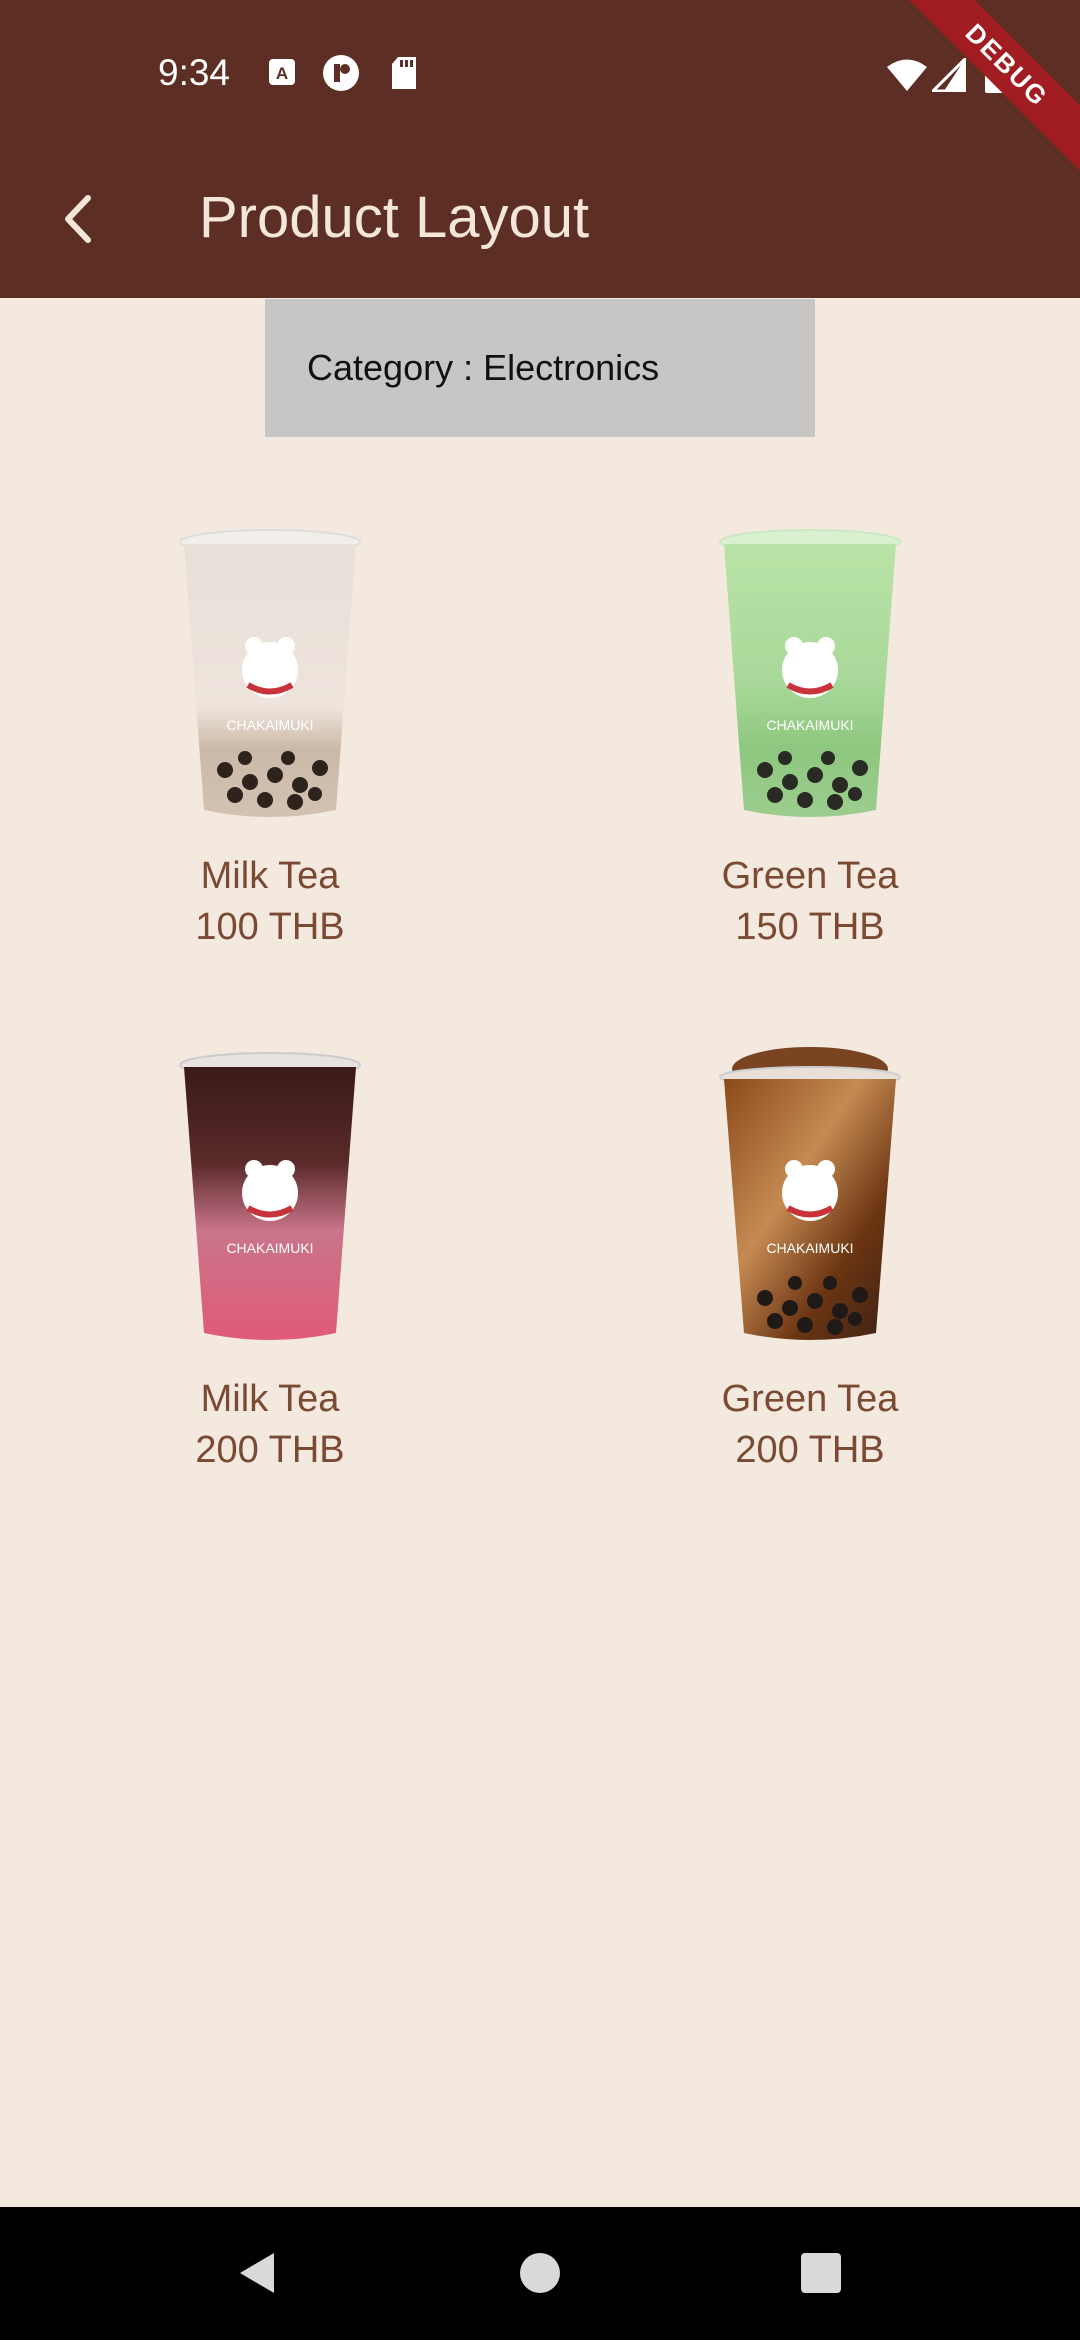 The height and width of the screenshot is (2340, 1080). Describe the element at coordinates (394, 217) in the screenshot. I see `page-title: Product Layout` at that location.